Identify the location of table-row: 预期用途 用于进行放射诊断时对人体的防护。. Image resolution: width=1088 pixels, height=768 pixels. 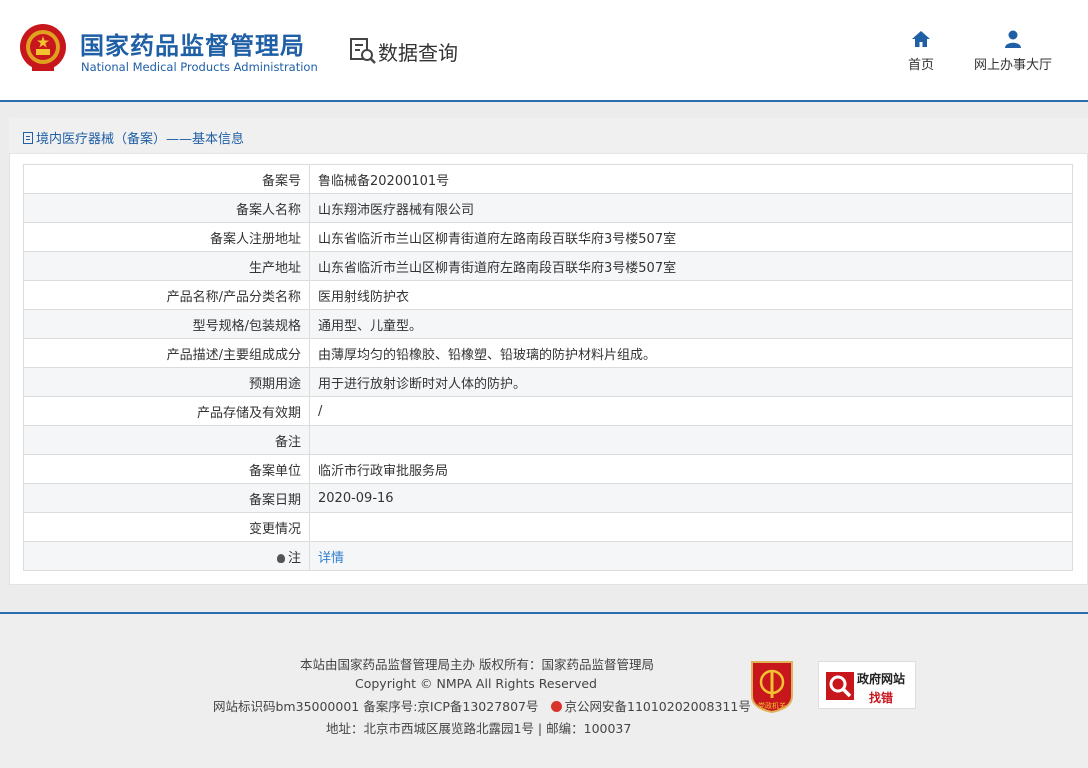
(548, 382).